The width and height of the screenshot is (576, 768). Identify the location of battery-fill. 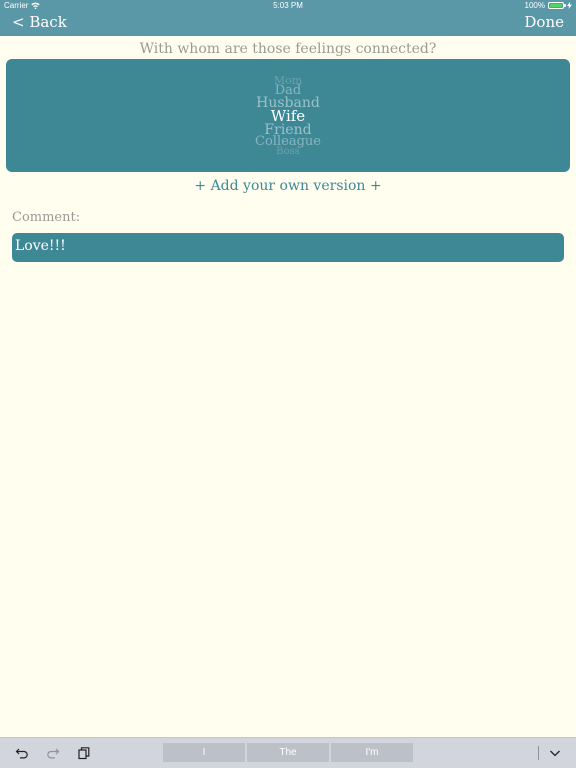
(556, 5).